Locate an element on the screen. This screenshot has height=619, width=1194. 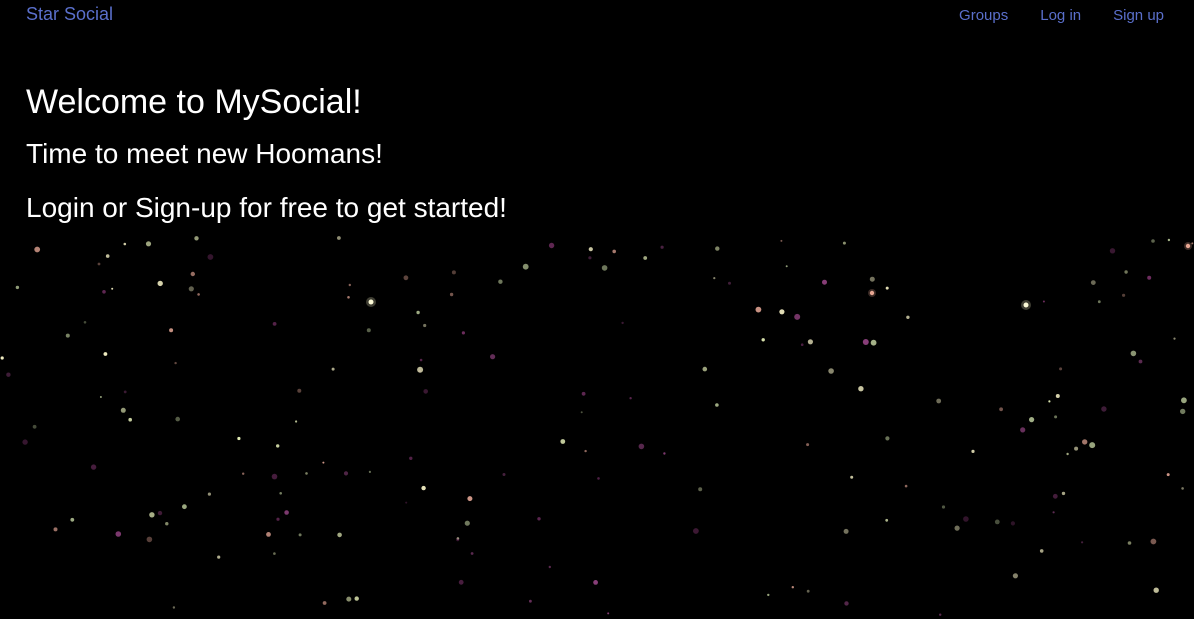
brand-link: Star Social is located at coordinates (69, 14).